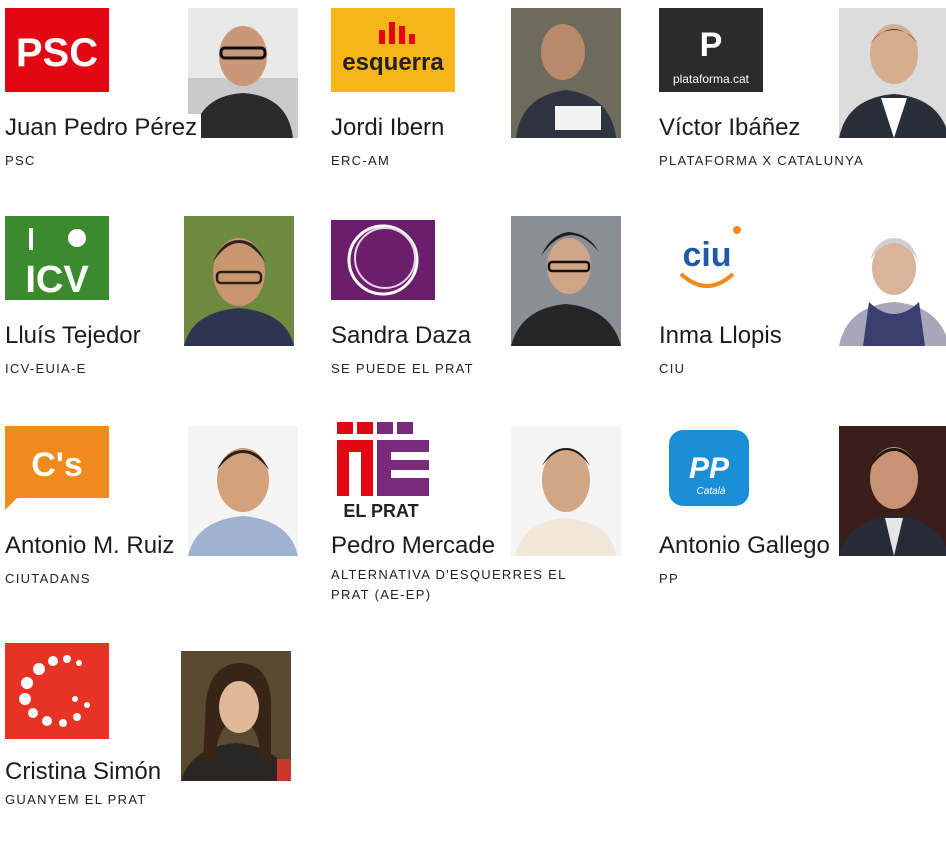 This screenshot has height=843, width=946. I want to click on candidate-card-2: esquerra Jordi Ibern ERC-AM, so click(481, 108).